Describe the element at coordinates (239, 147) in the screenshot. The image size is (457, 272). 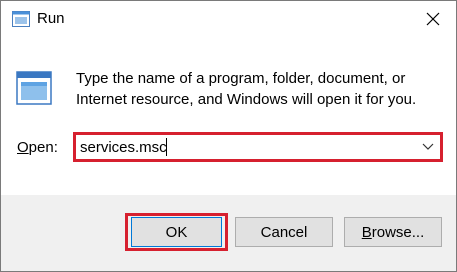
I see `open-input` at that location.